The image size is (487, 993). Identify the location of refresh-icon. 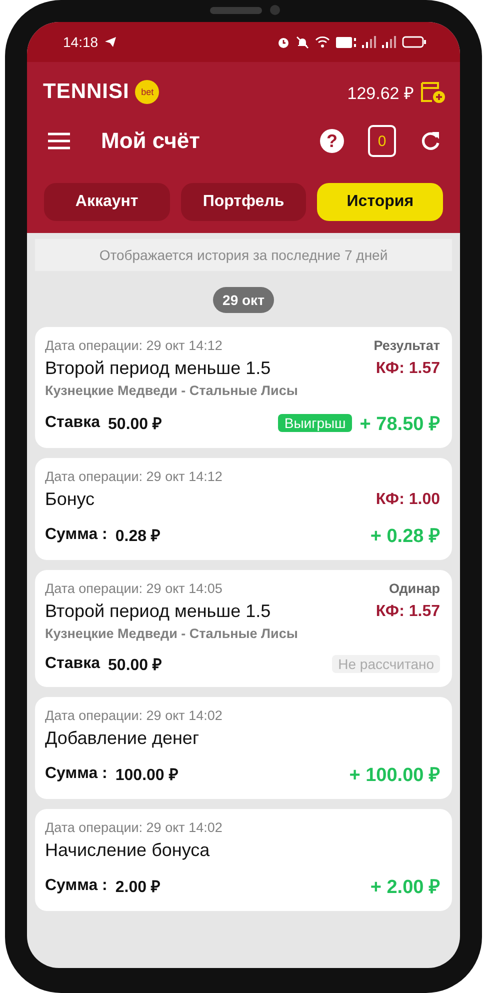
(431, 141).